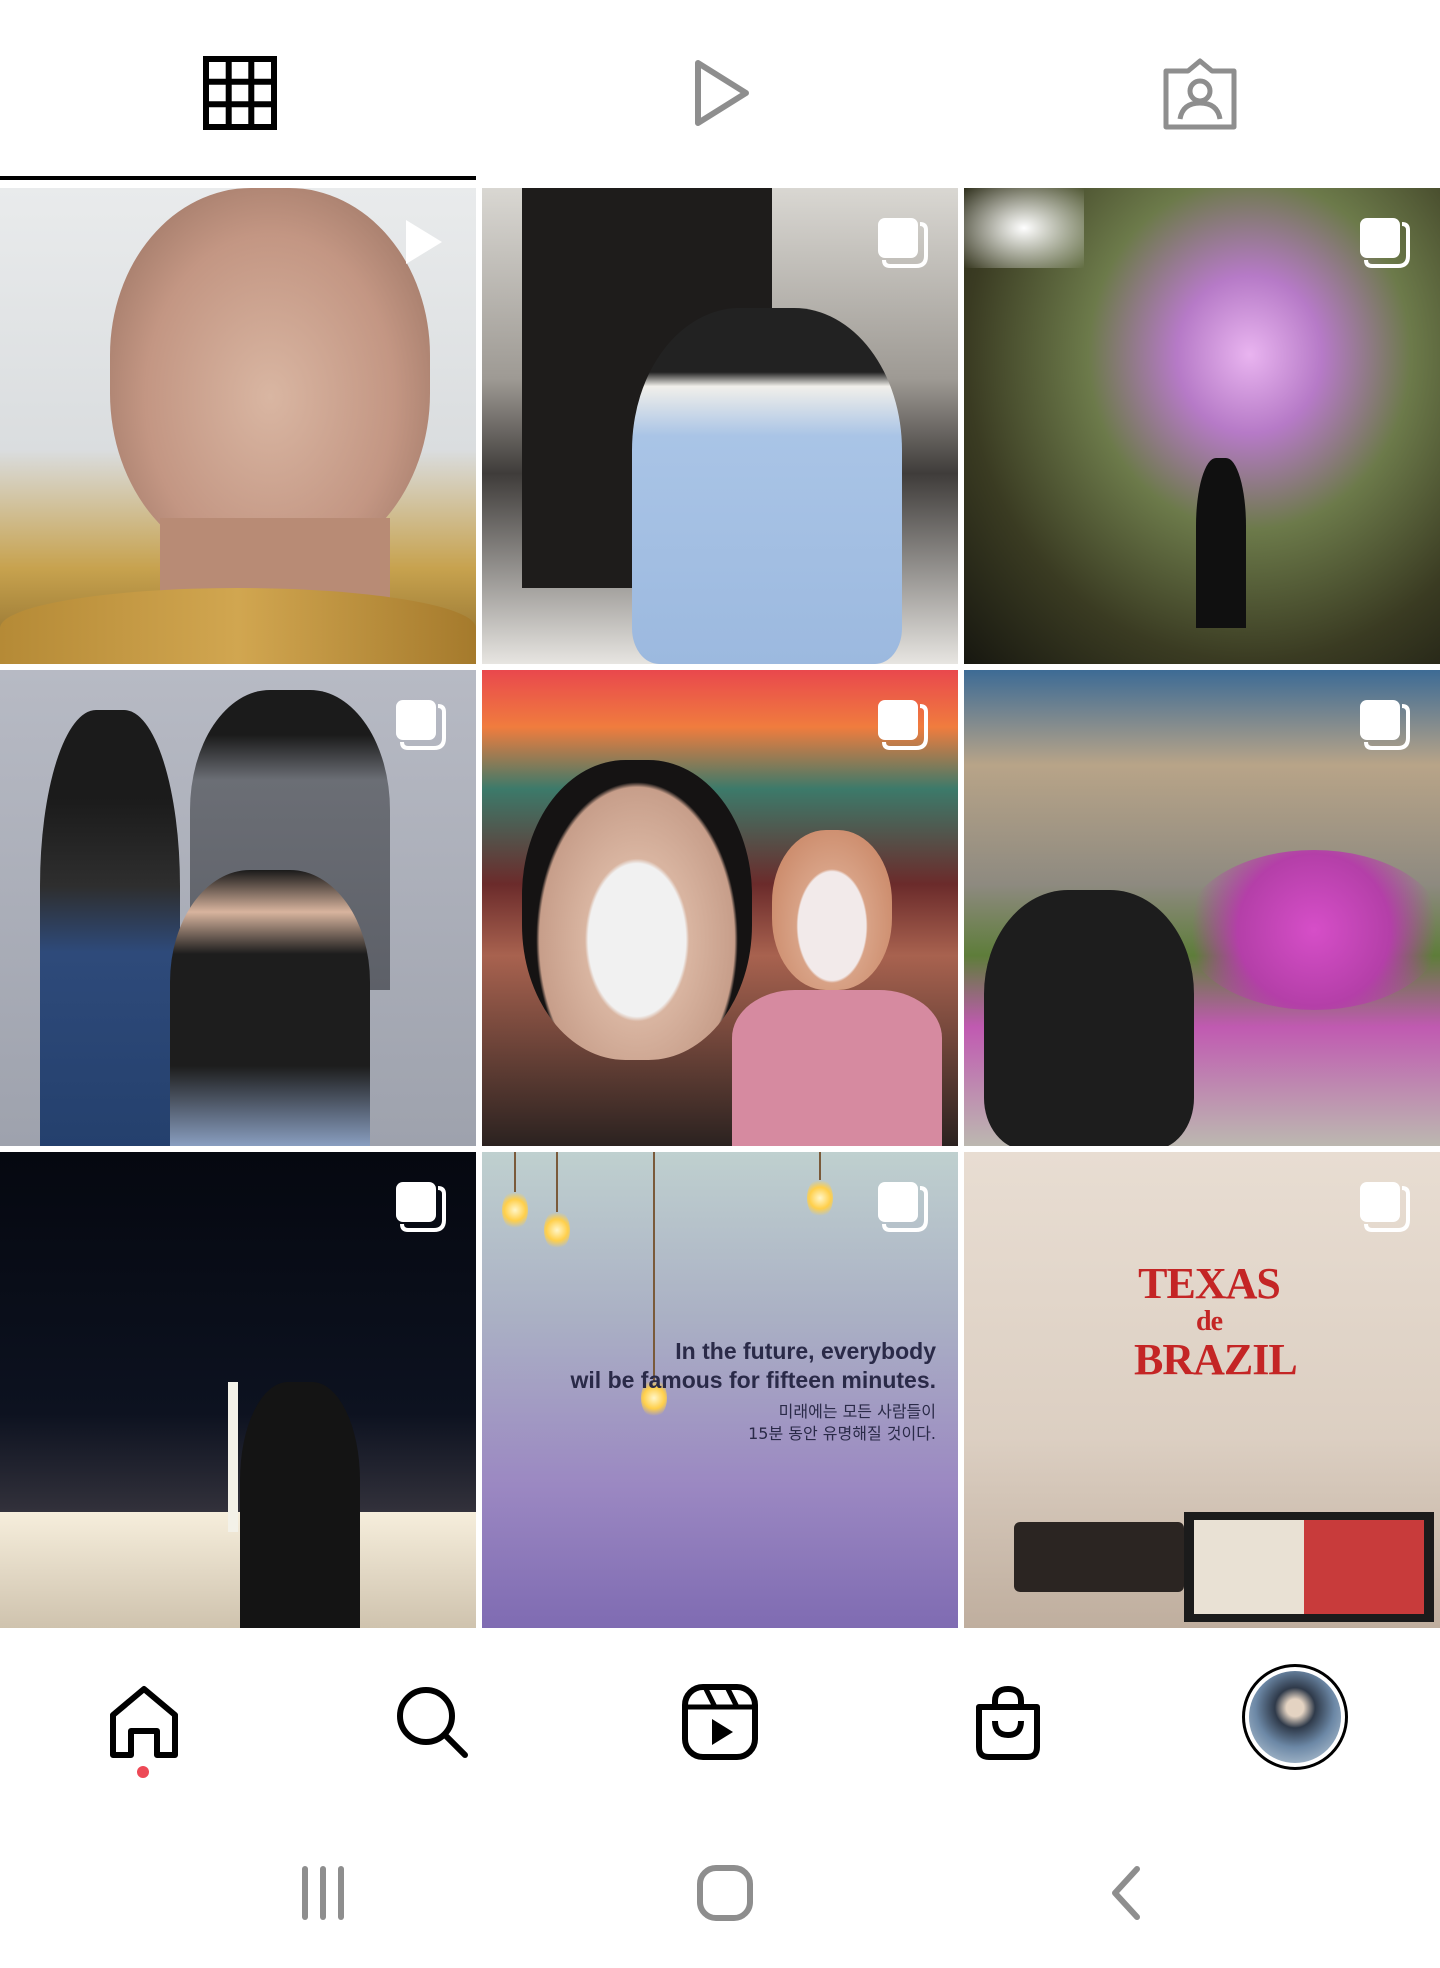  I want to click on nav-profile-avatar, so click(1295, 1717).